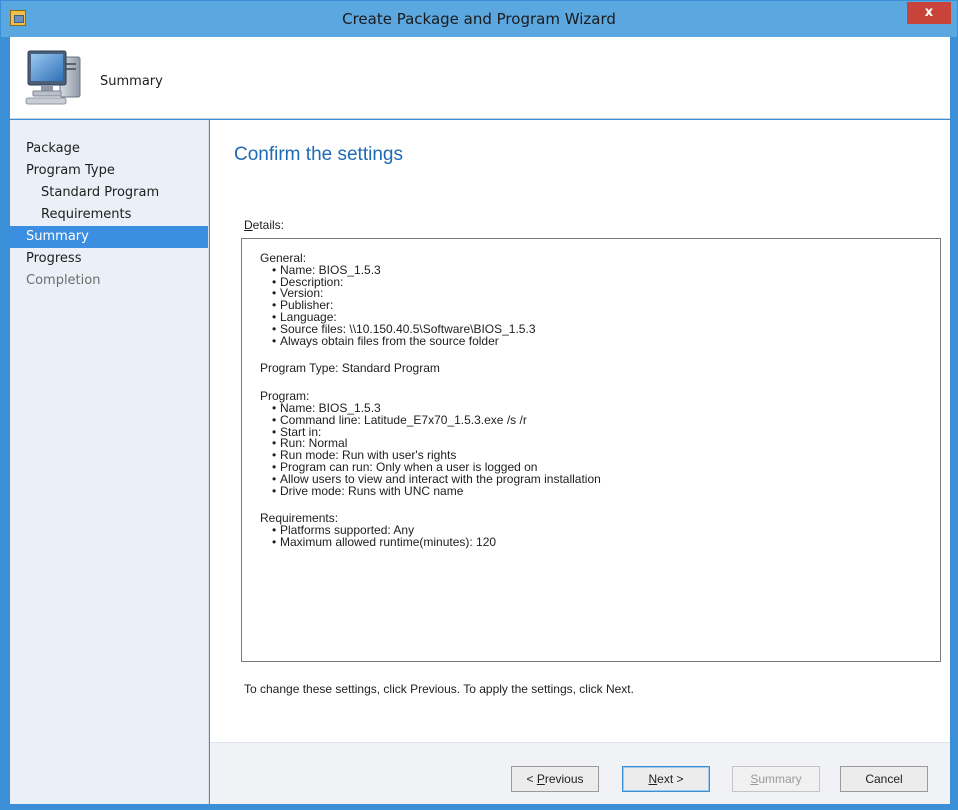  I want to click on window-title: Create Package and Program Wizard, so click(479, 19).